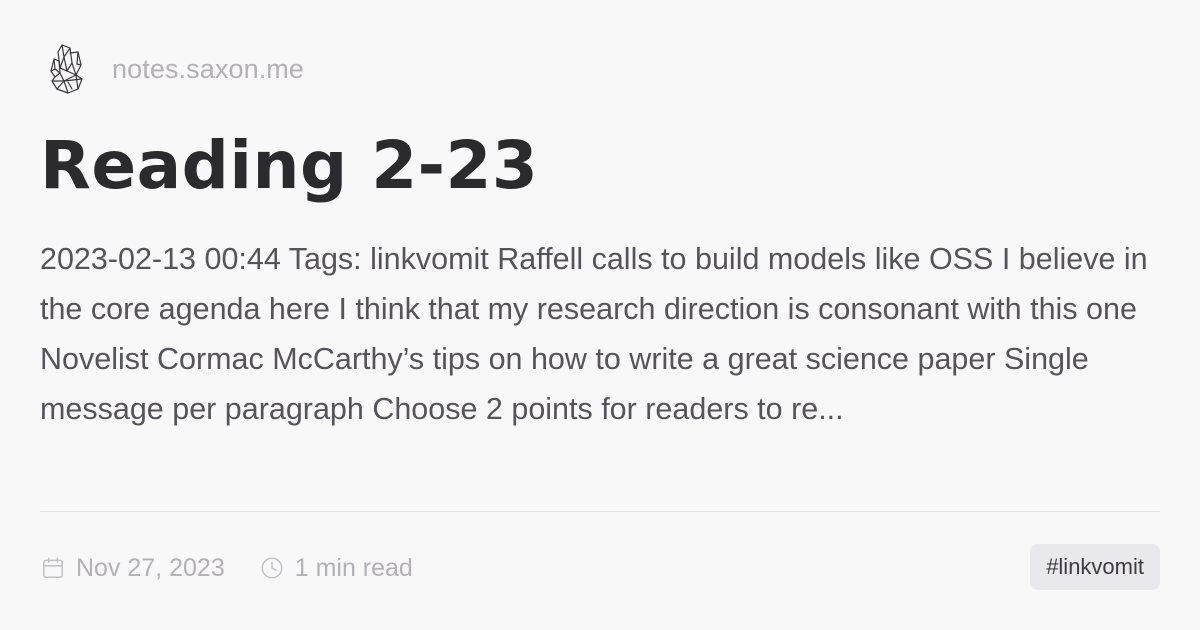  What do you see at coordinates (272, 568) in the screenshot?
I see `clock-icon` at bounding box center [272, 568].